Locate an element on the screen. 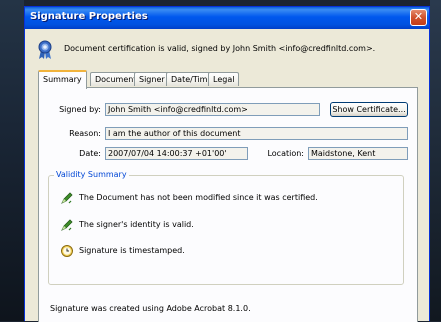 The height and width of the screenshot is (322, 441). validity-text-timestamp: Signature is timestamped. is located at coordinates (132, 250).